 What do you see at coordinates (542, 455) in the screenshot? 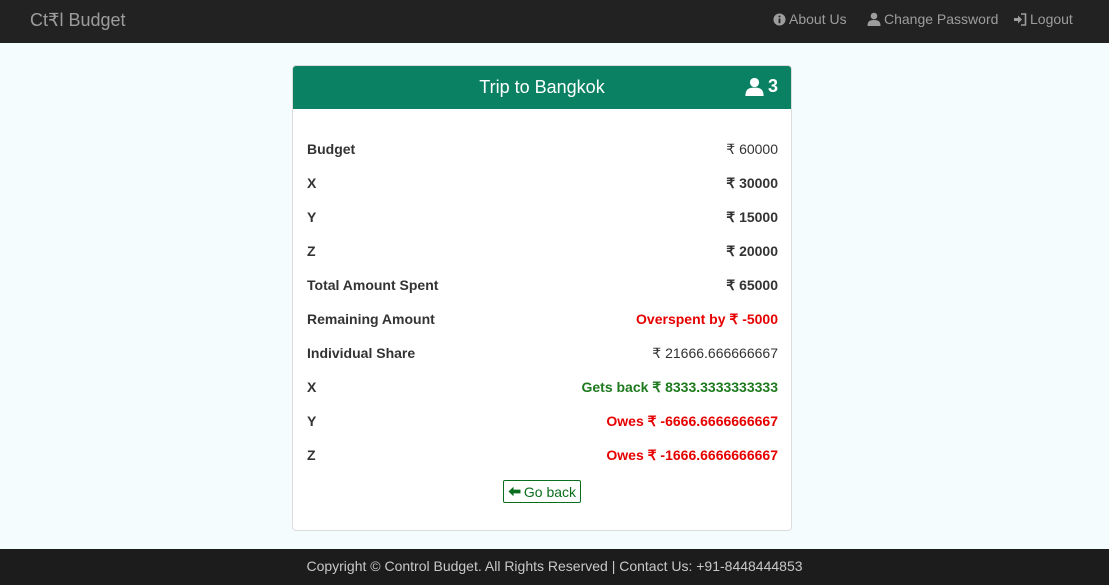
I see `person-z-balance-row: Z Owes ₹ -1666.6666666667` at bounding box center [542, 455].